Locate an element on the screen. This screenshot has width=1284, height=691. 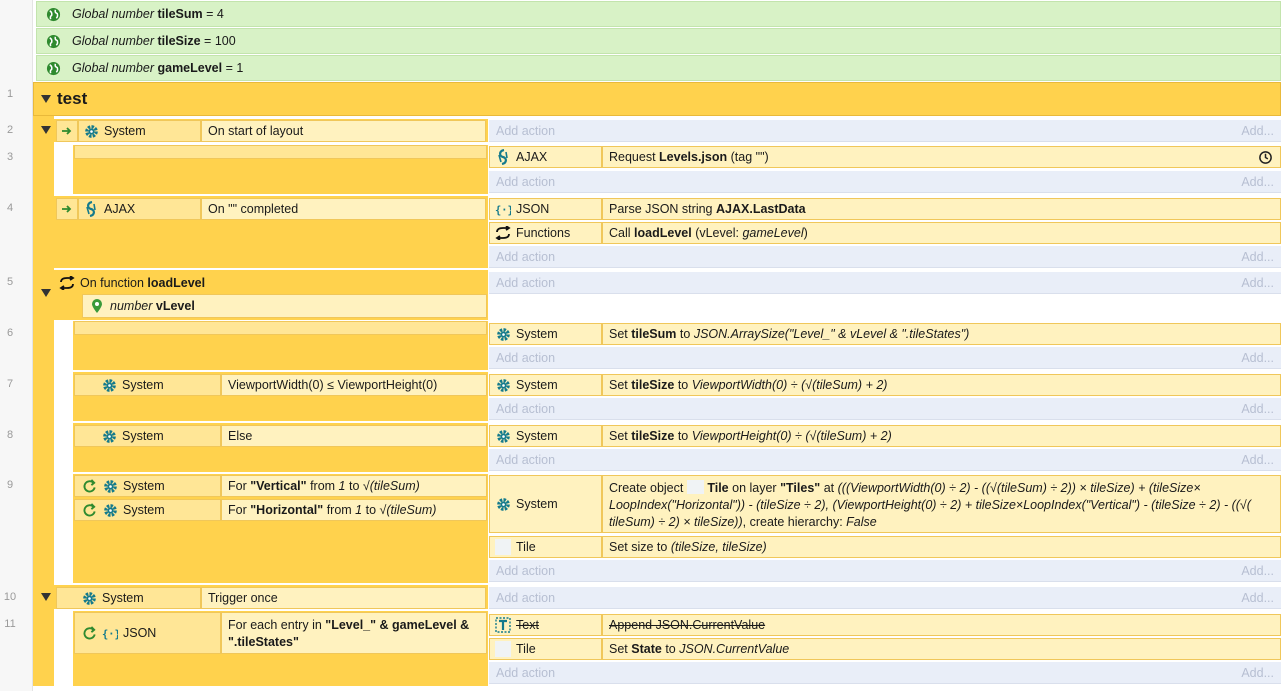
loop-start: 1 is located at coordinates (359, 510).